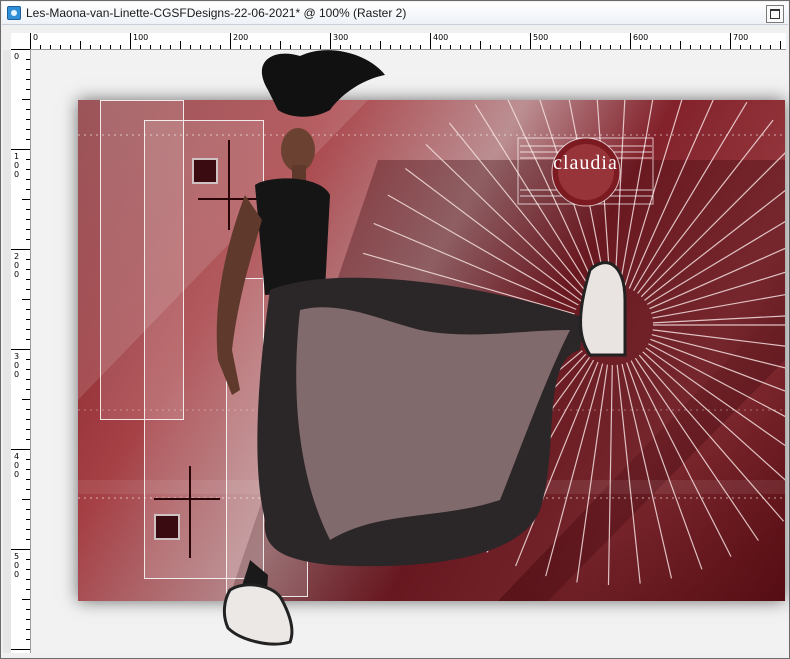 Image resolution: width=790 pixels, height=659 pixels. I want to click on ruler-label: 300, so click(341, 37).